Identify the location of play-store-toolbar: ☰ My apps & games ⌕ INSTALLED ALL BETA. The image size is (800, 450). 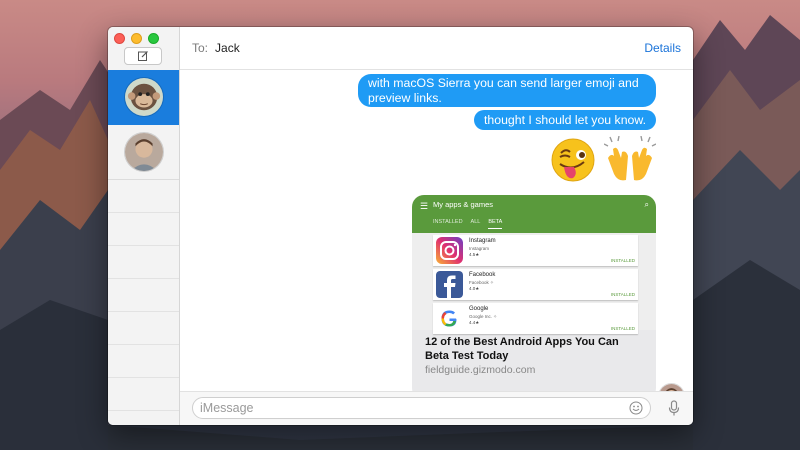
(534, 214).